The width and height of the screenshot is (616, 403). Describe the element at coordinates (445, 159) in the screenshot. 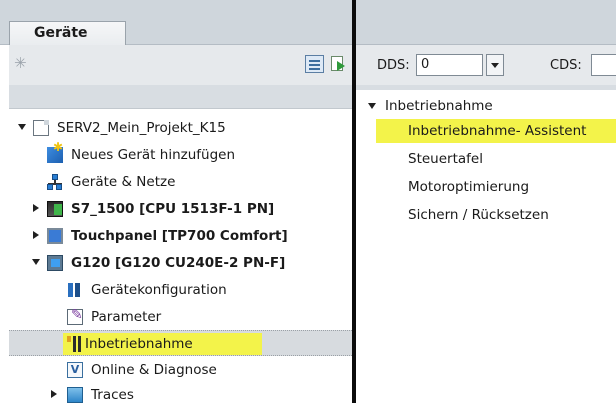

I see `nav-item-label: Steuertafel` at that location.